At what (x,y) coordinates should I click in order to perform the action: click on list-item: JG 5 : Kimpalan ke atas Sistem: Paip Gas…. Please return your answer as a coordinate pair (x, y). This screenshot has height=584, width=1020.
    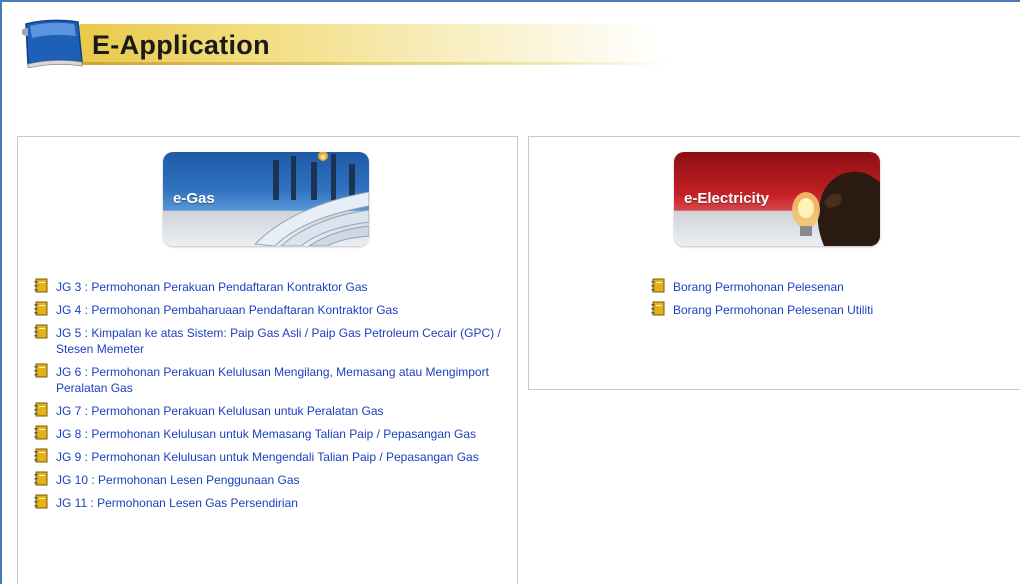
    Looking at the image, I should click on (269, 340).